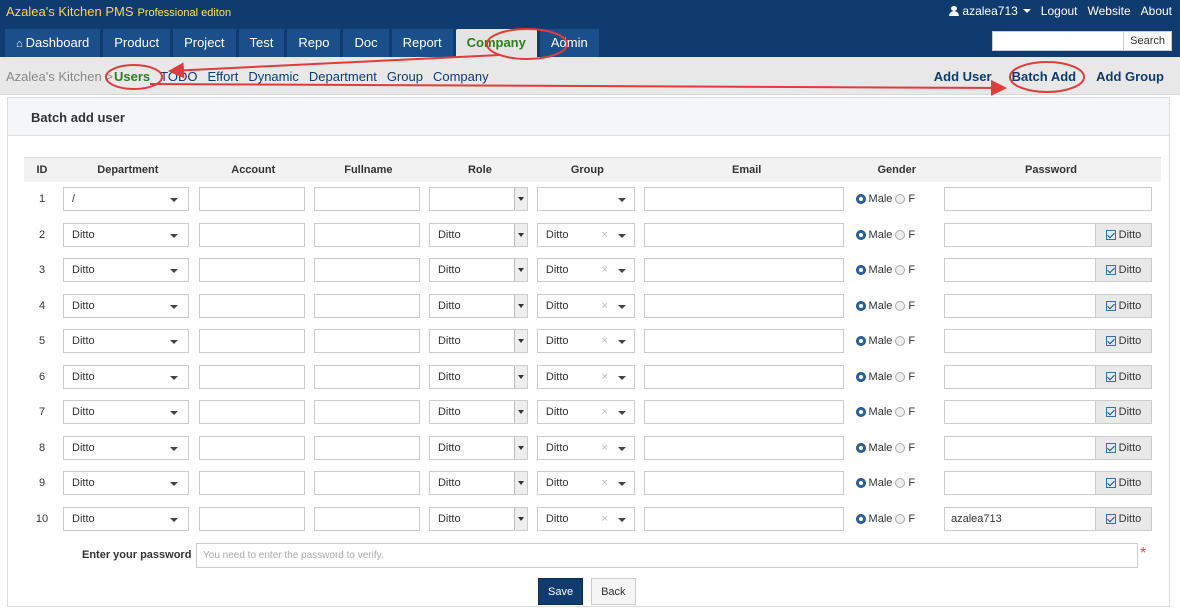 This screenshot has width=1180, height=613. What do you see at coordinates (1130, 76) in the screenshot?
I see `add-group-link: Add Group` at bounding box center [1130, 76].